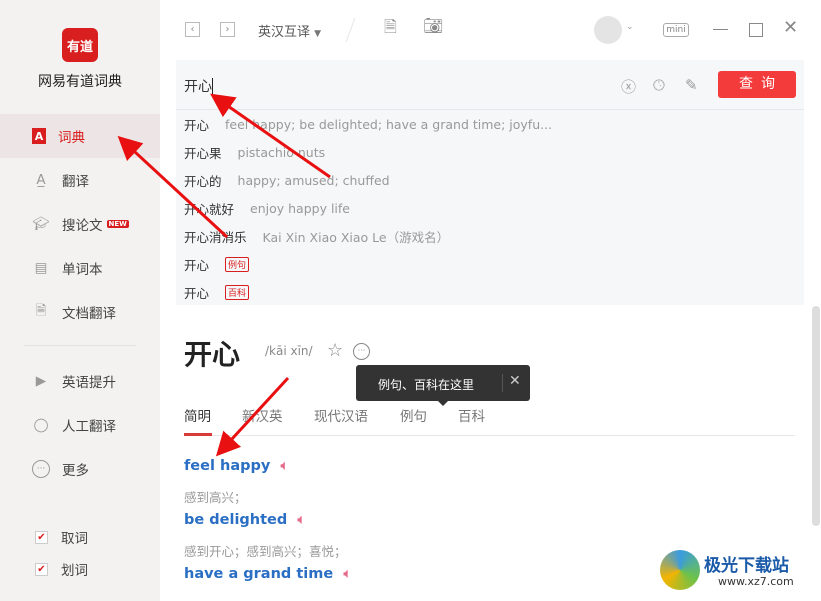 This screenshot has height=601, width=821. I want to click on arrow-to-dictionary, so click(173, 187).